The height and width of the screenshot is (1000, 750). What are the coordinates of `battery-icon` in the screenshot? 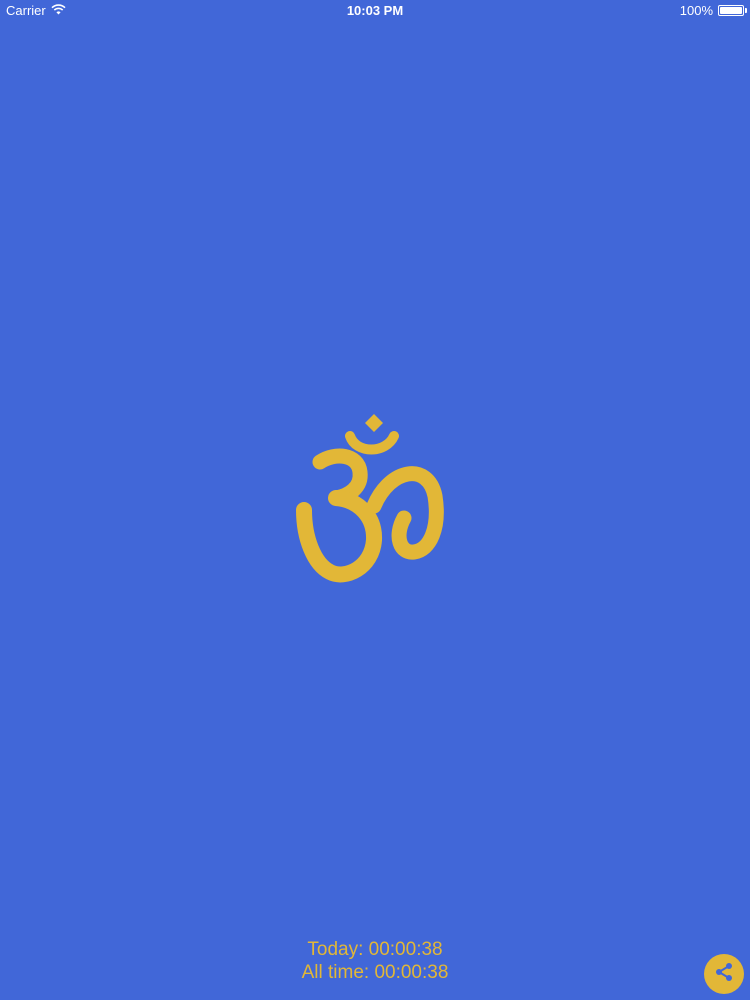 It's located at (732, 10).